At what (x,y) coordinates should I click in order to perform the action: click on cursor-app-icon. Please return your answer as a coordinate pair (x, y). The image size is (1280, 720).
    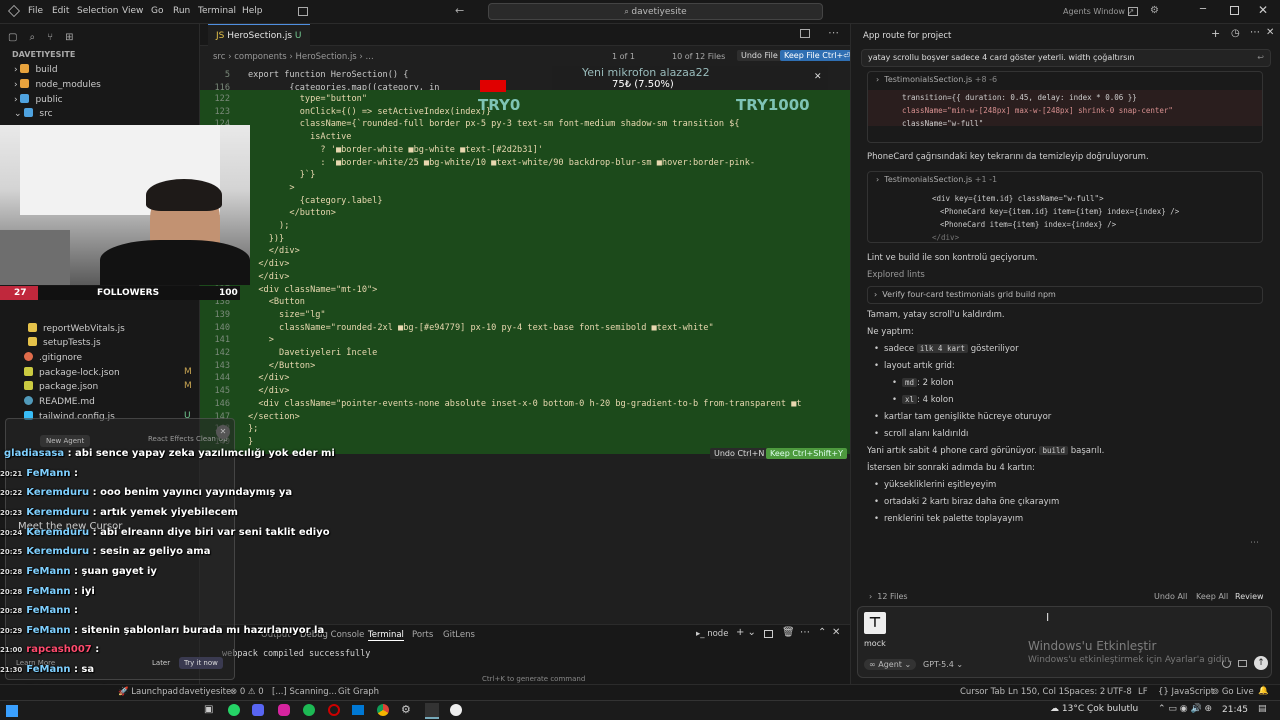
    Looking at the image, I should click on (432, 711).